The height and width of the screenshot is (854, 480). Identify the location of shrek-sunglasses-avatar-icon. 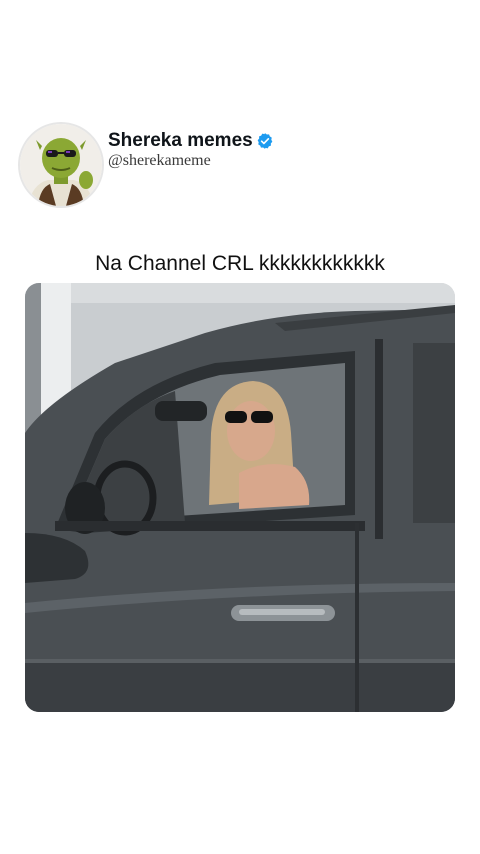
(61, 165).